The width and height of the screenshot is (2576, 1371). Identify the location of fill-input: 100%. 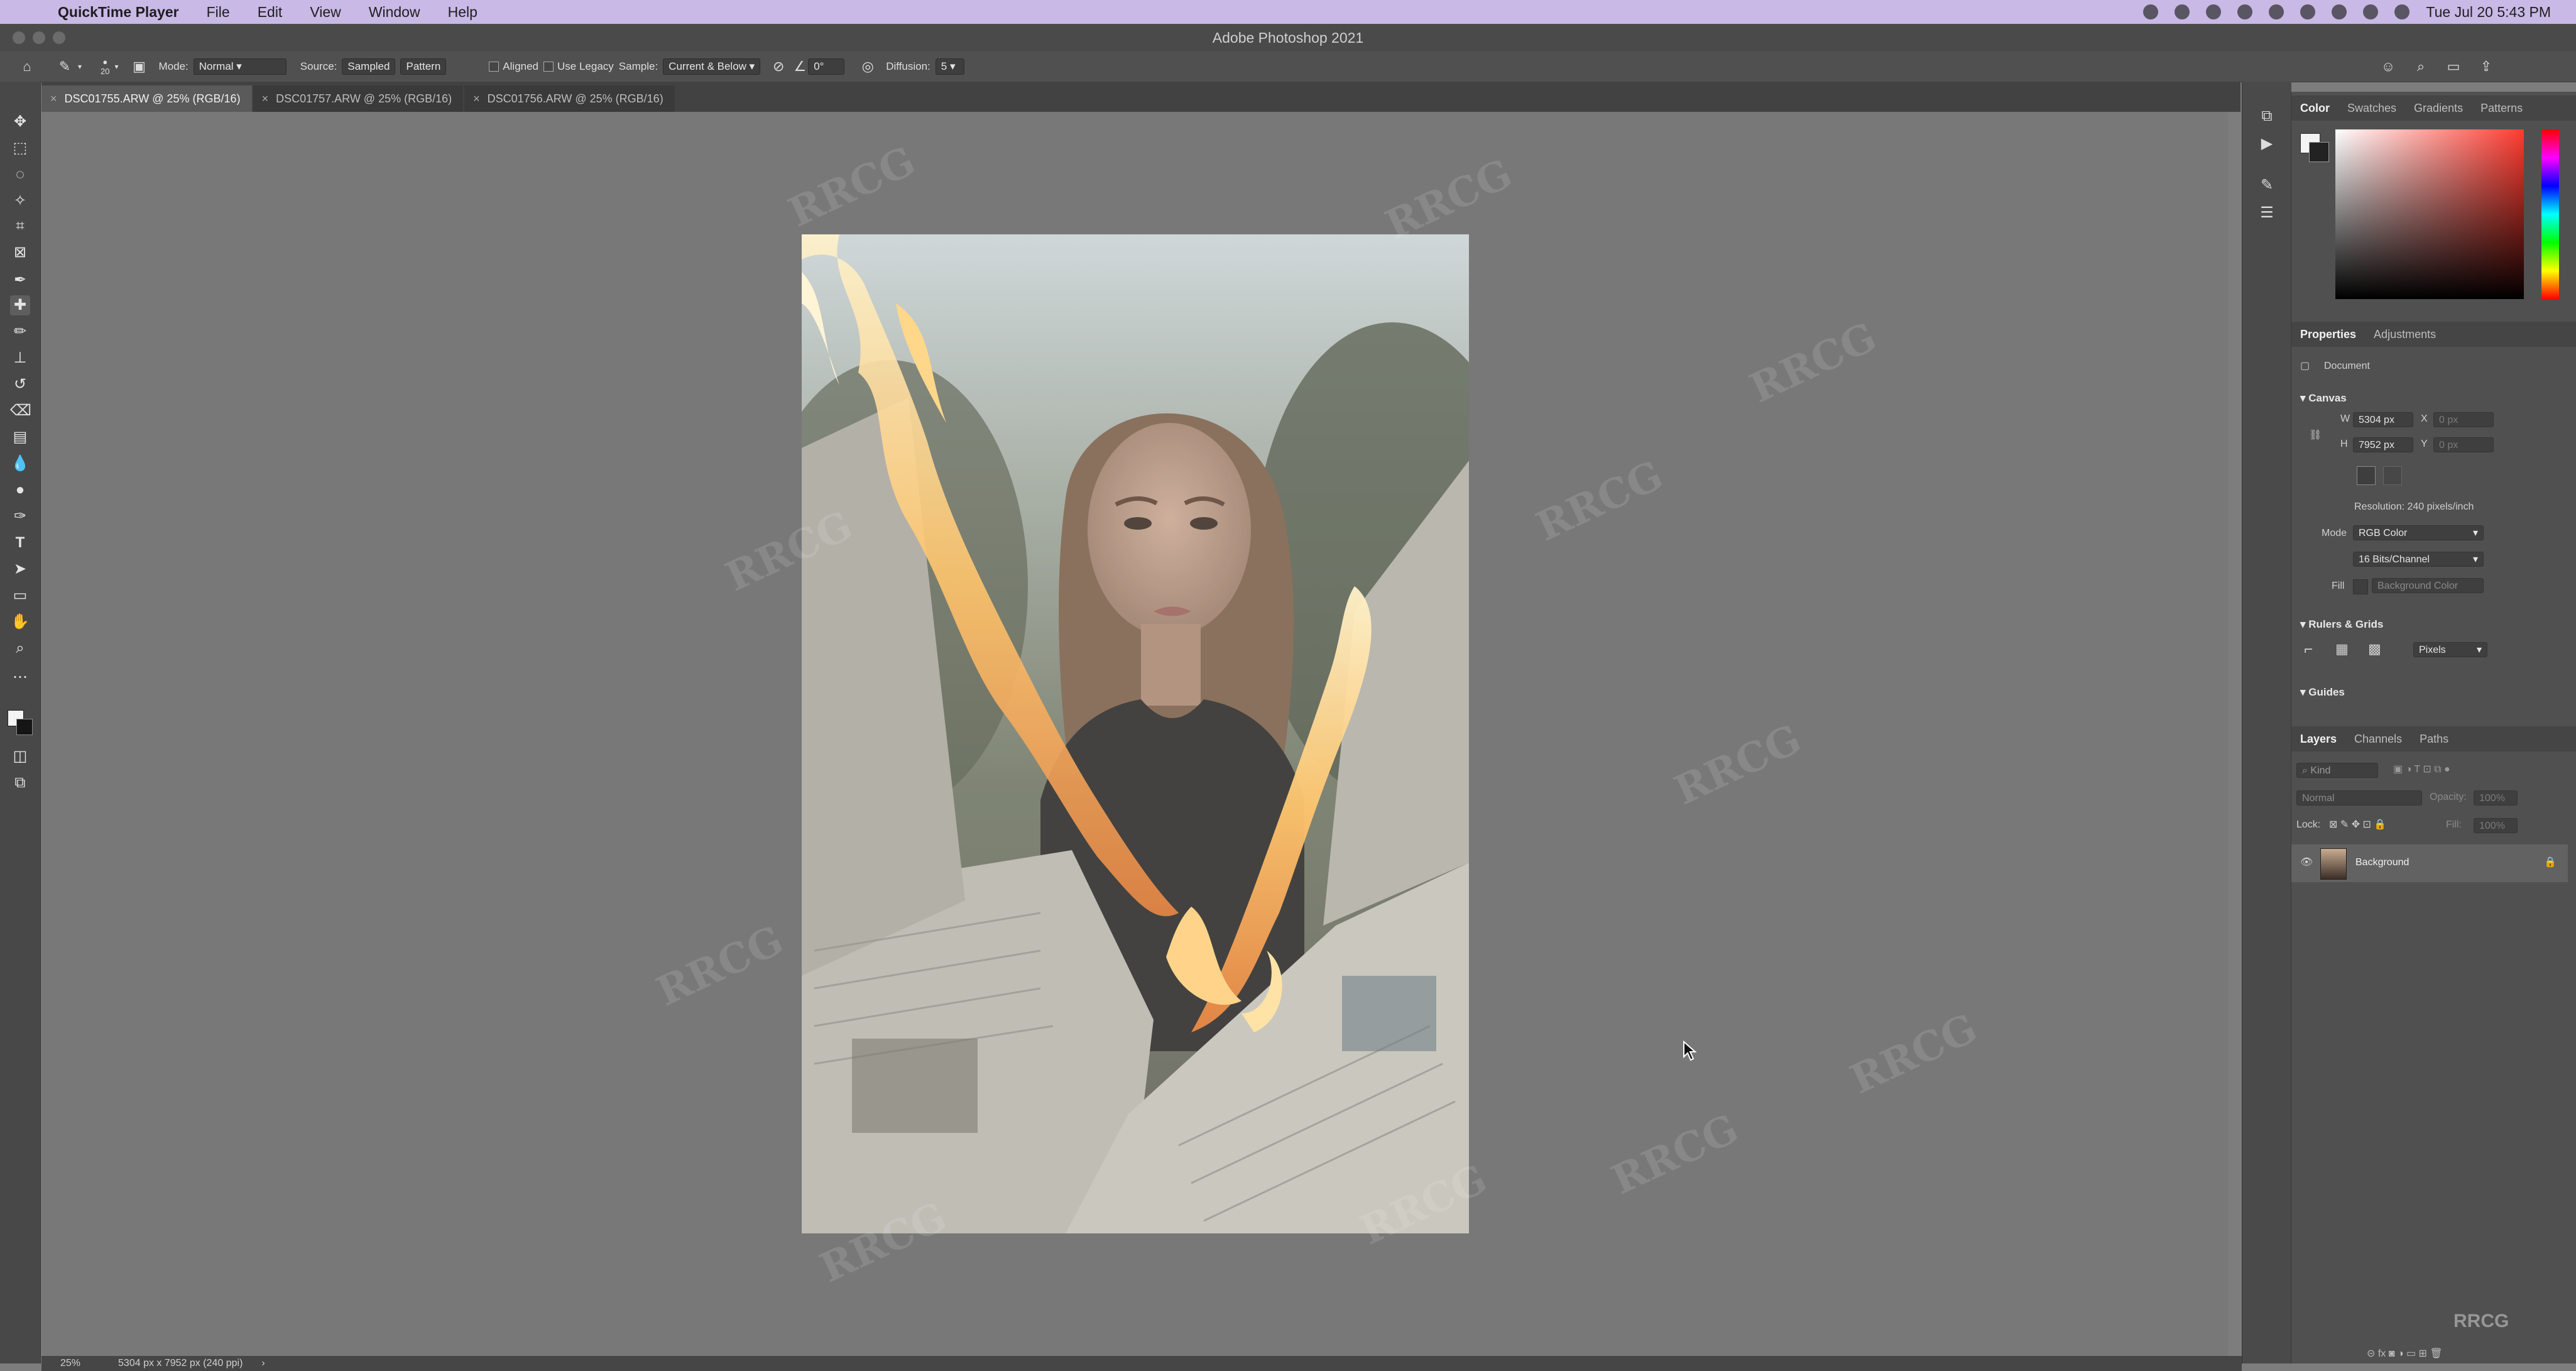
(2496, 825).